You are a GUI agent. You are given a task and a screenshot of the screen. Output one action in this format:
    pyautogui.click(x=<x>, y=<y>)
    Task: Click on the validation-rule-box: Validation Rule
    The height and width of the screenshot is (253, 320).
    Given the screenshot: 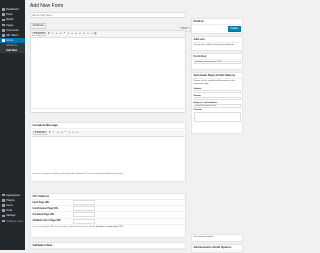 What is the action you would take?
    pyautogui.click(x=108, y=246)
    